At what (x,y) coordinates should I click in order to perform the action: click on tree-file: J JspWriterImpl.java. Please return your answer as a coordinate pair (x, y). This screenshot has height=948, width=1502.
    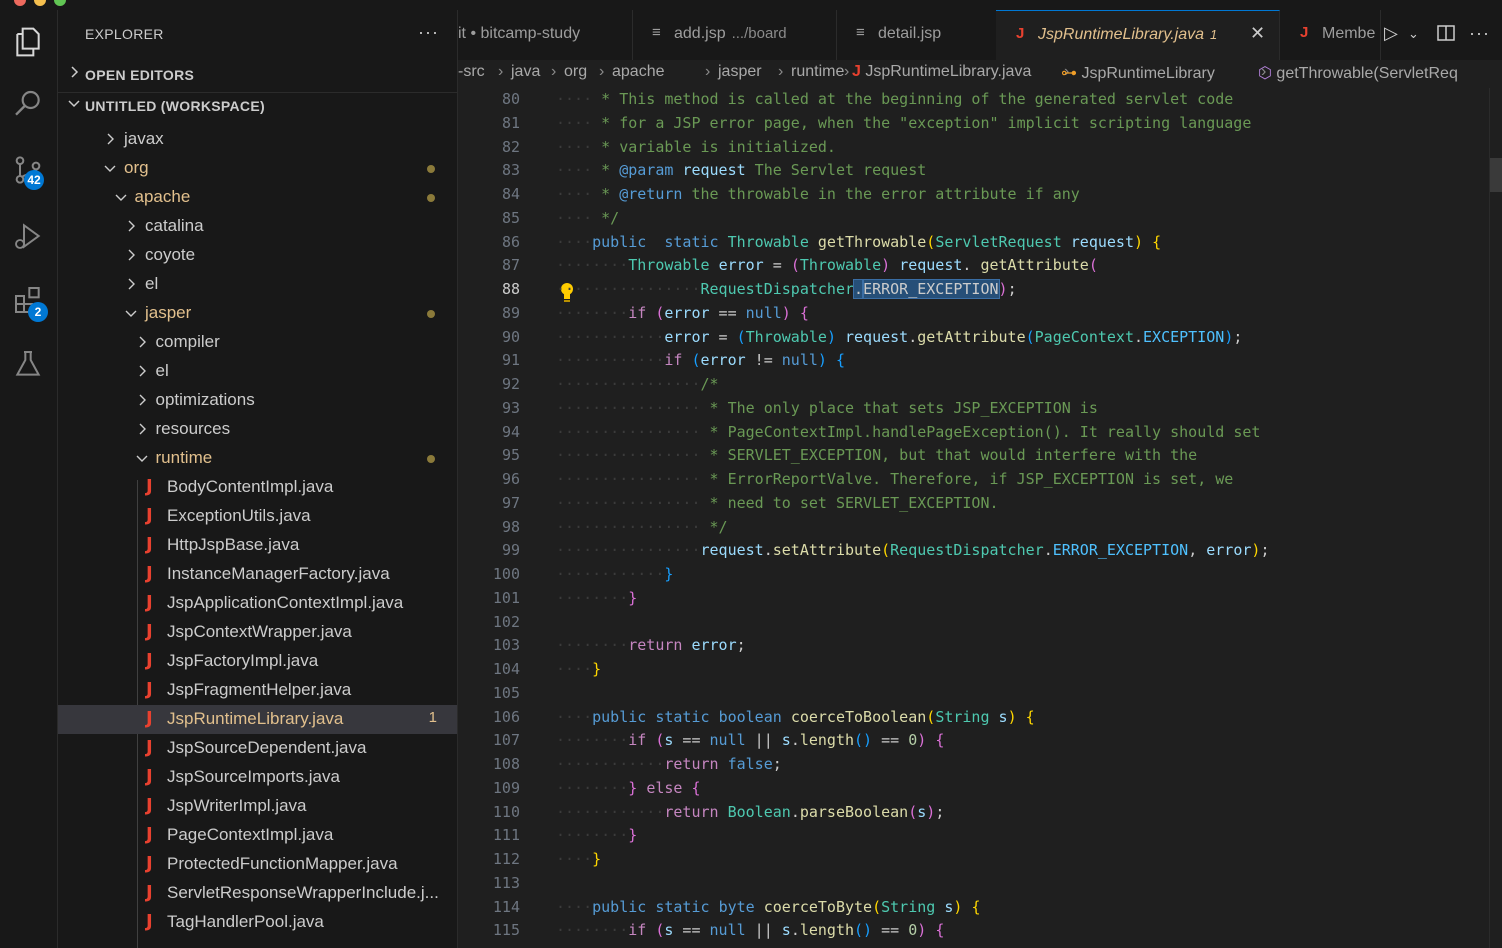
    Looking at the image, I should click on (257, 806).